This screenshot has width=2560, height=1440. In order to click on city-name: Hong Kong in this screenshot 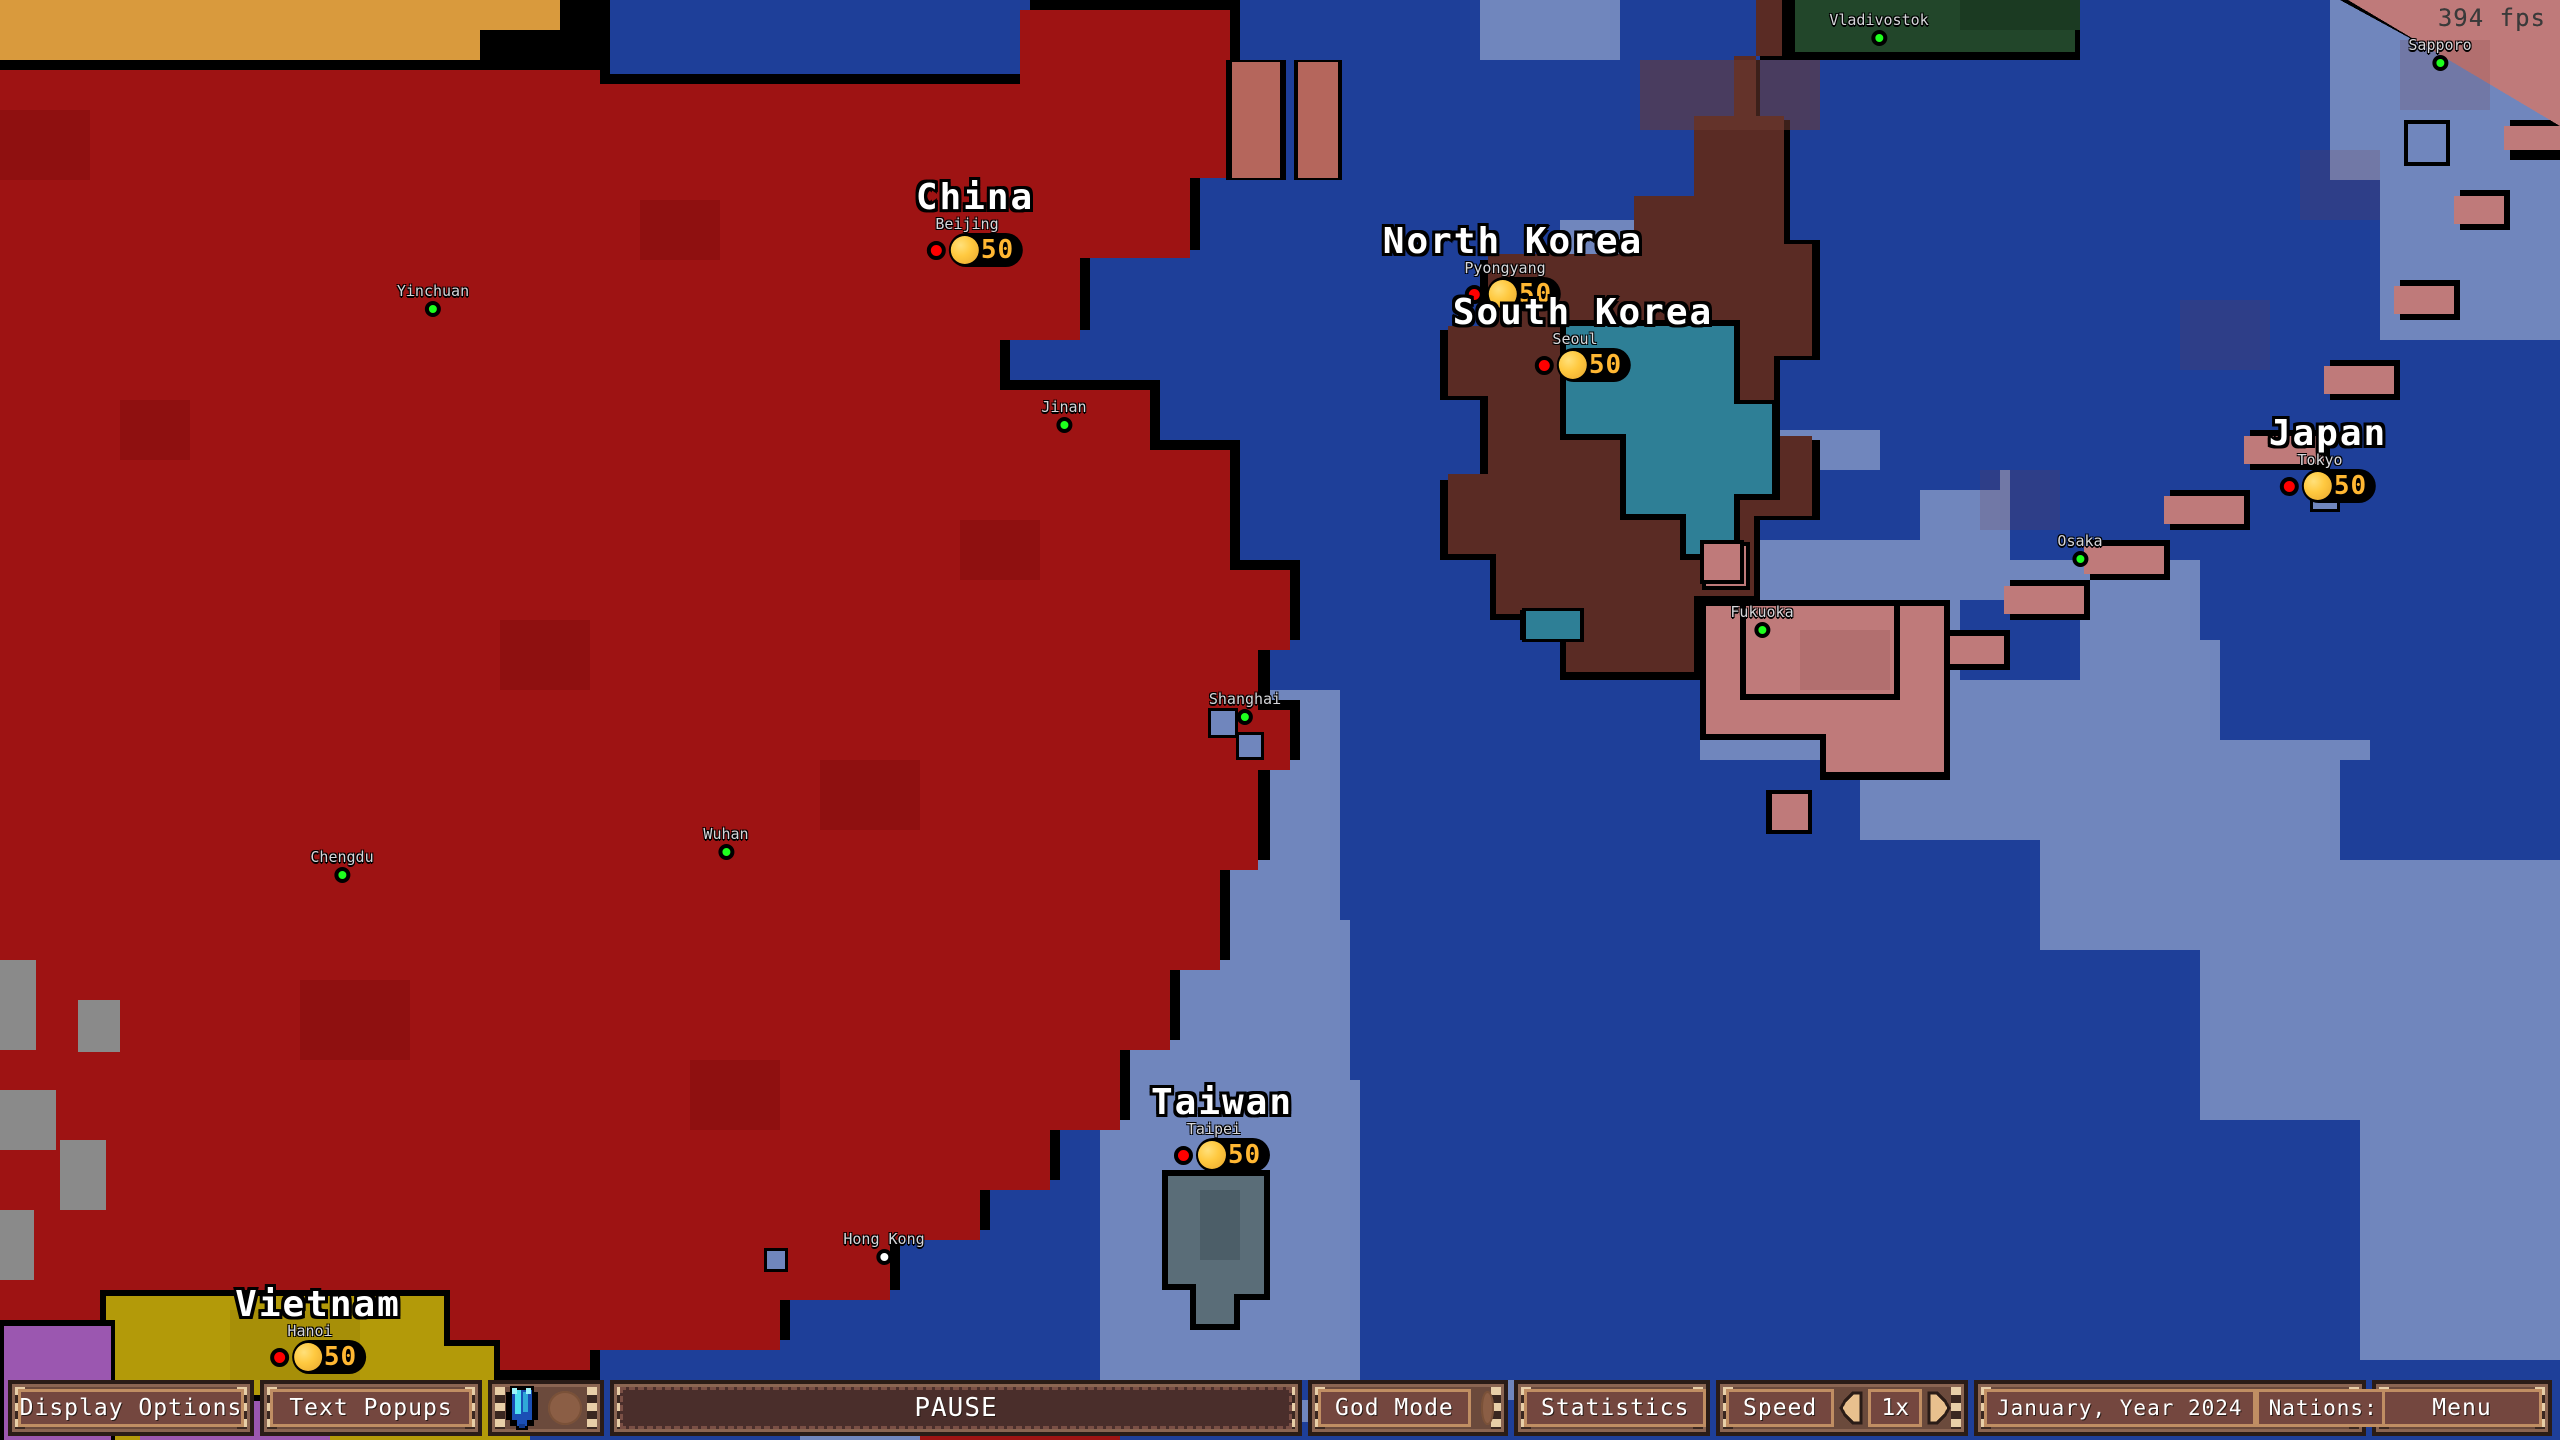, I will do `click(884, 1239)`.